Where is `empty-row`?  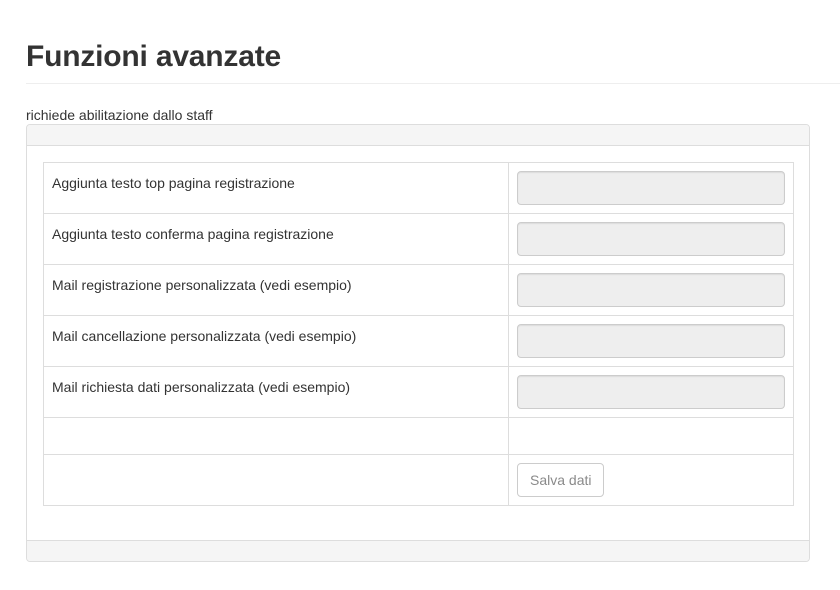
empty-row is located at coordinates (418, 436).